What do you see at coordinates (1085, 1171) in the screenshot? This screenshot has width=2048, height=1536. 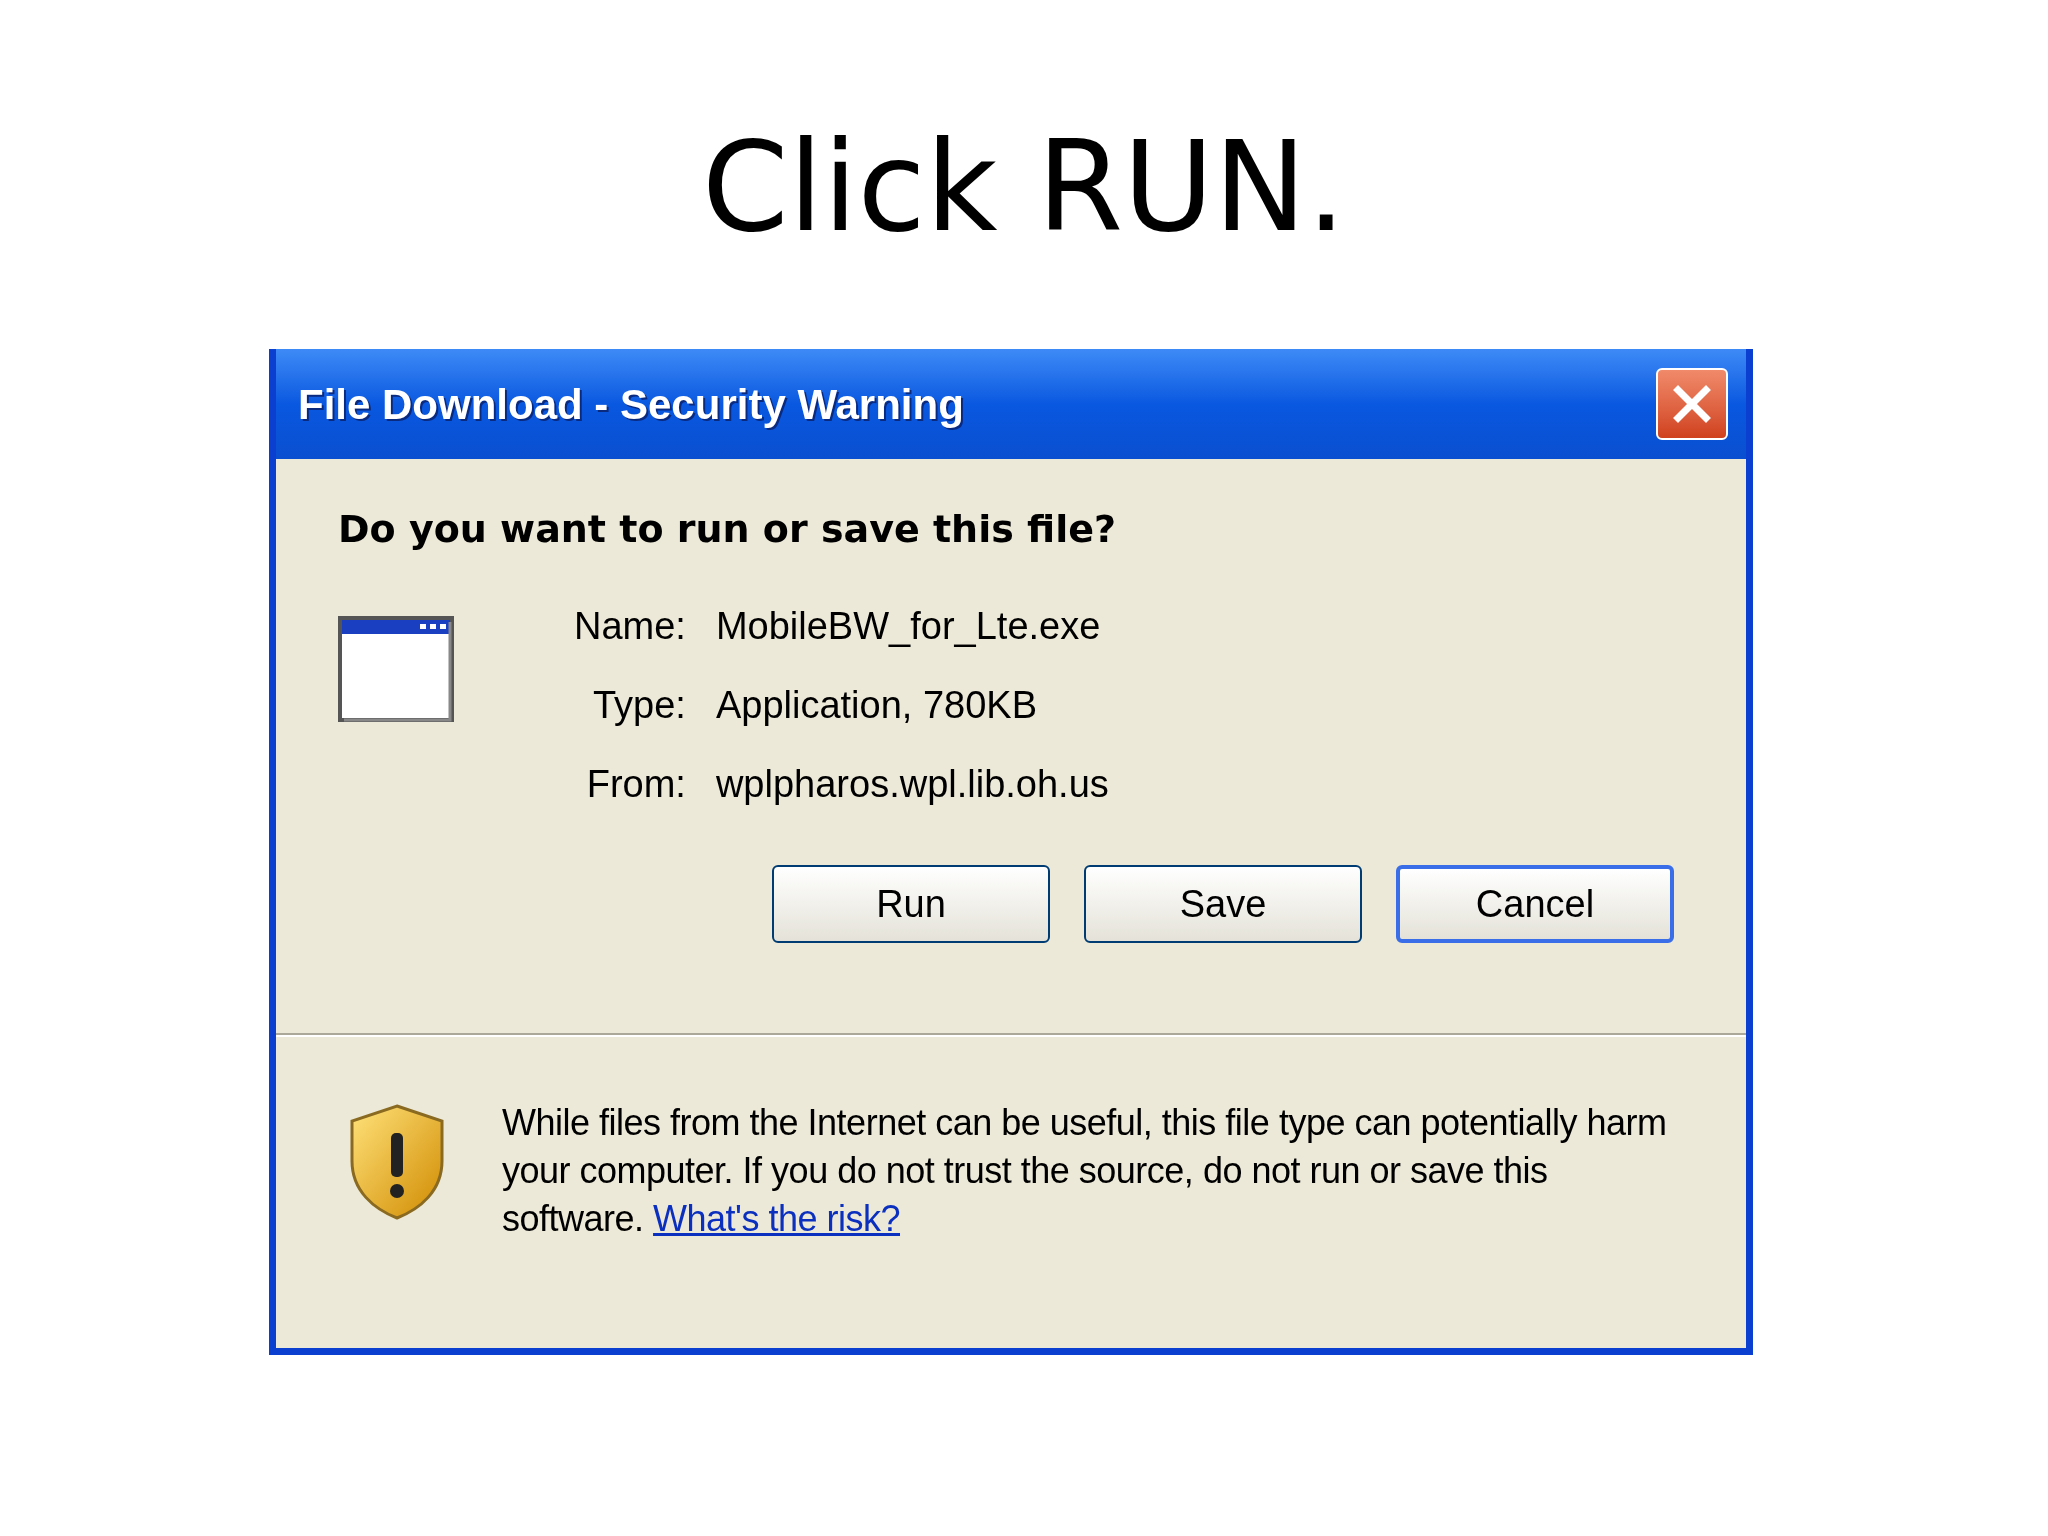 I see `warning-text: While files from the Internet can be useful, this file type can potentially harm your computer. If you do not trust the source, do not run or save this software. What's the risk?` at bounding box center [1085, 1171].